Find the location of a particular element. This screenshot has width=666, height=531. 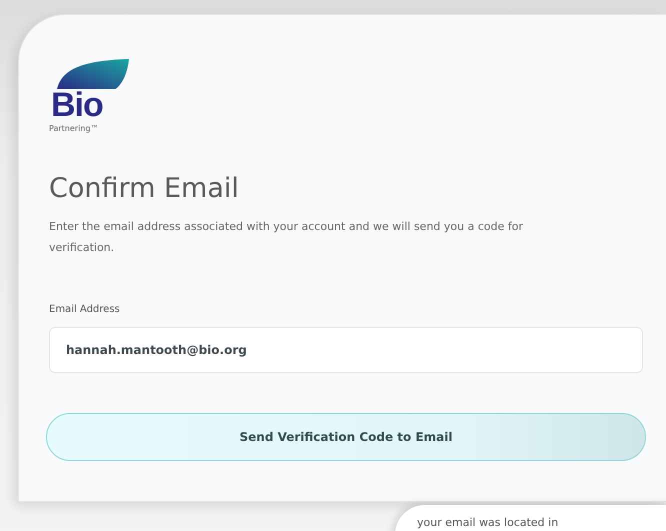

leaf-logo-icon is located at coordinates (93, 74).